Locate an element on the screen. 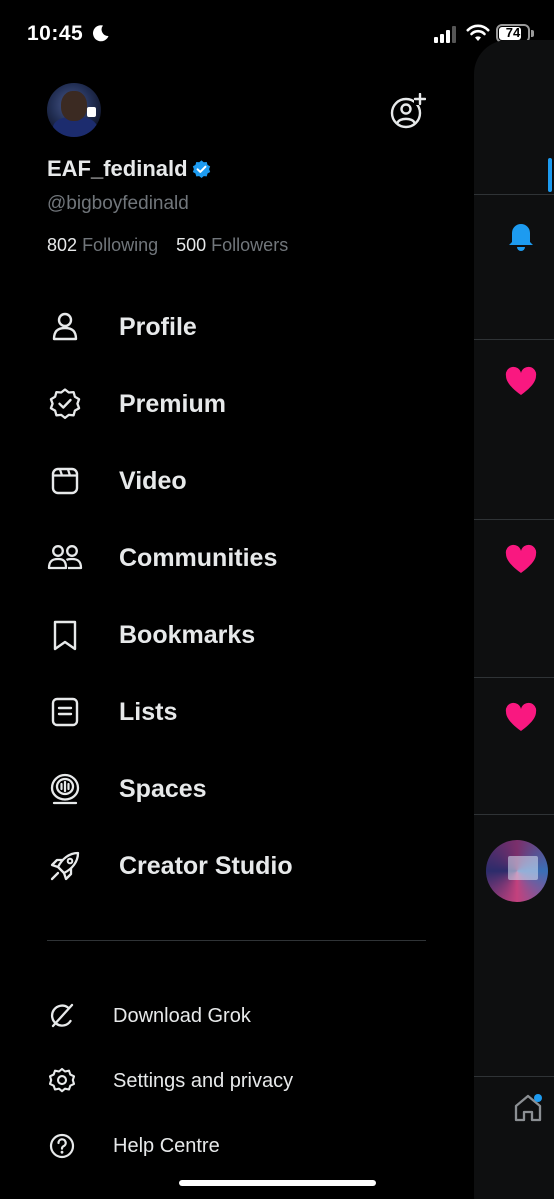 This screenshot has width=554, height=1199. add-account-icon is located at coordinates (407, 112).